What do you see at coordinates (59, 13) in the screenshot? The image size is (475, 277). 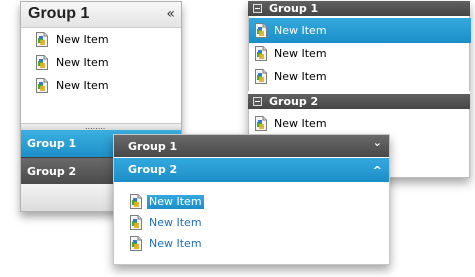 I see `panel-header-title: Group 1` at bounding box center [59, 13].